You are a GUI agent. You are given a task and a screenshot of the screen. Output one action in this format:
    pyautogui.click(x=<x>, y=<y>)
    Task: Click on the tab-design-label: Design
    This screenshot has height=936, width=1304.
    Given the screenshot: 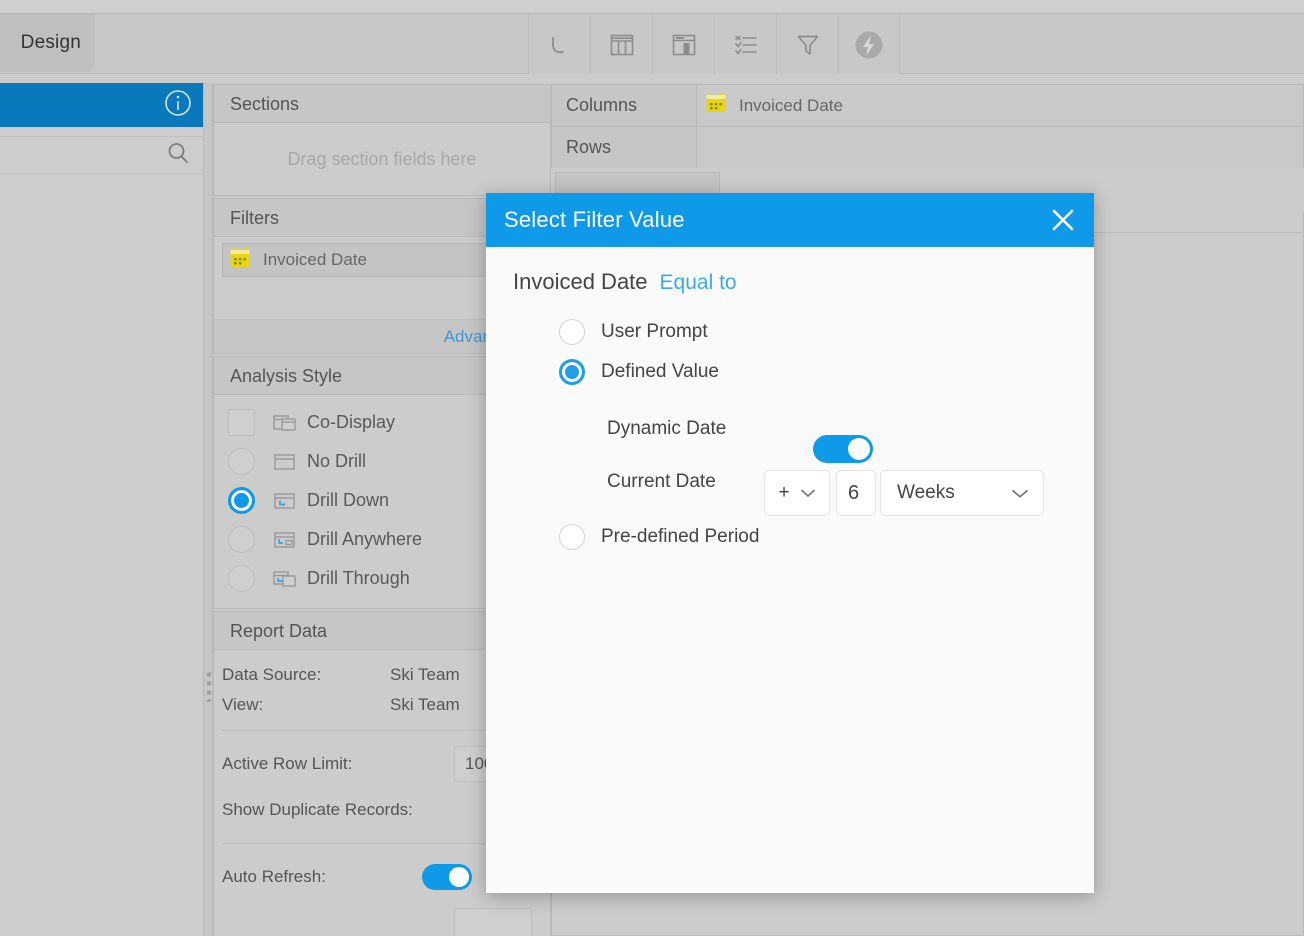 What is the action you would take?
    pyautogui.click(x=50, y=42)
    